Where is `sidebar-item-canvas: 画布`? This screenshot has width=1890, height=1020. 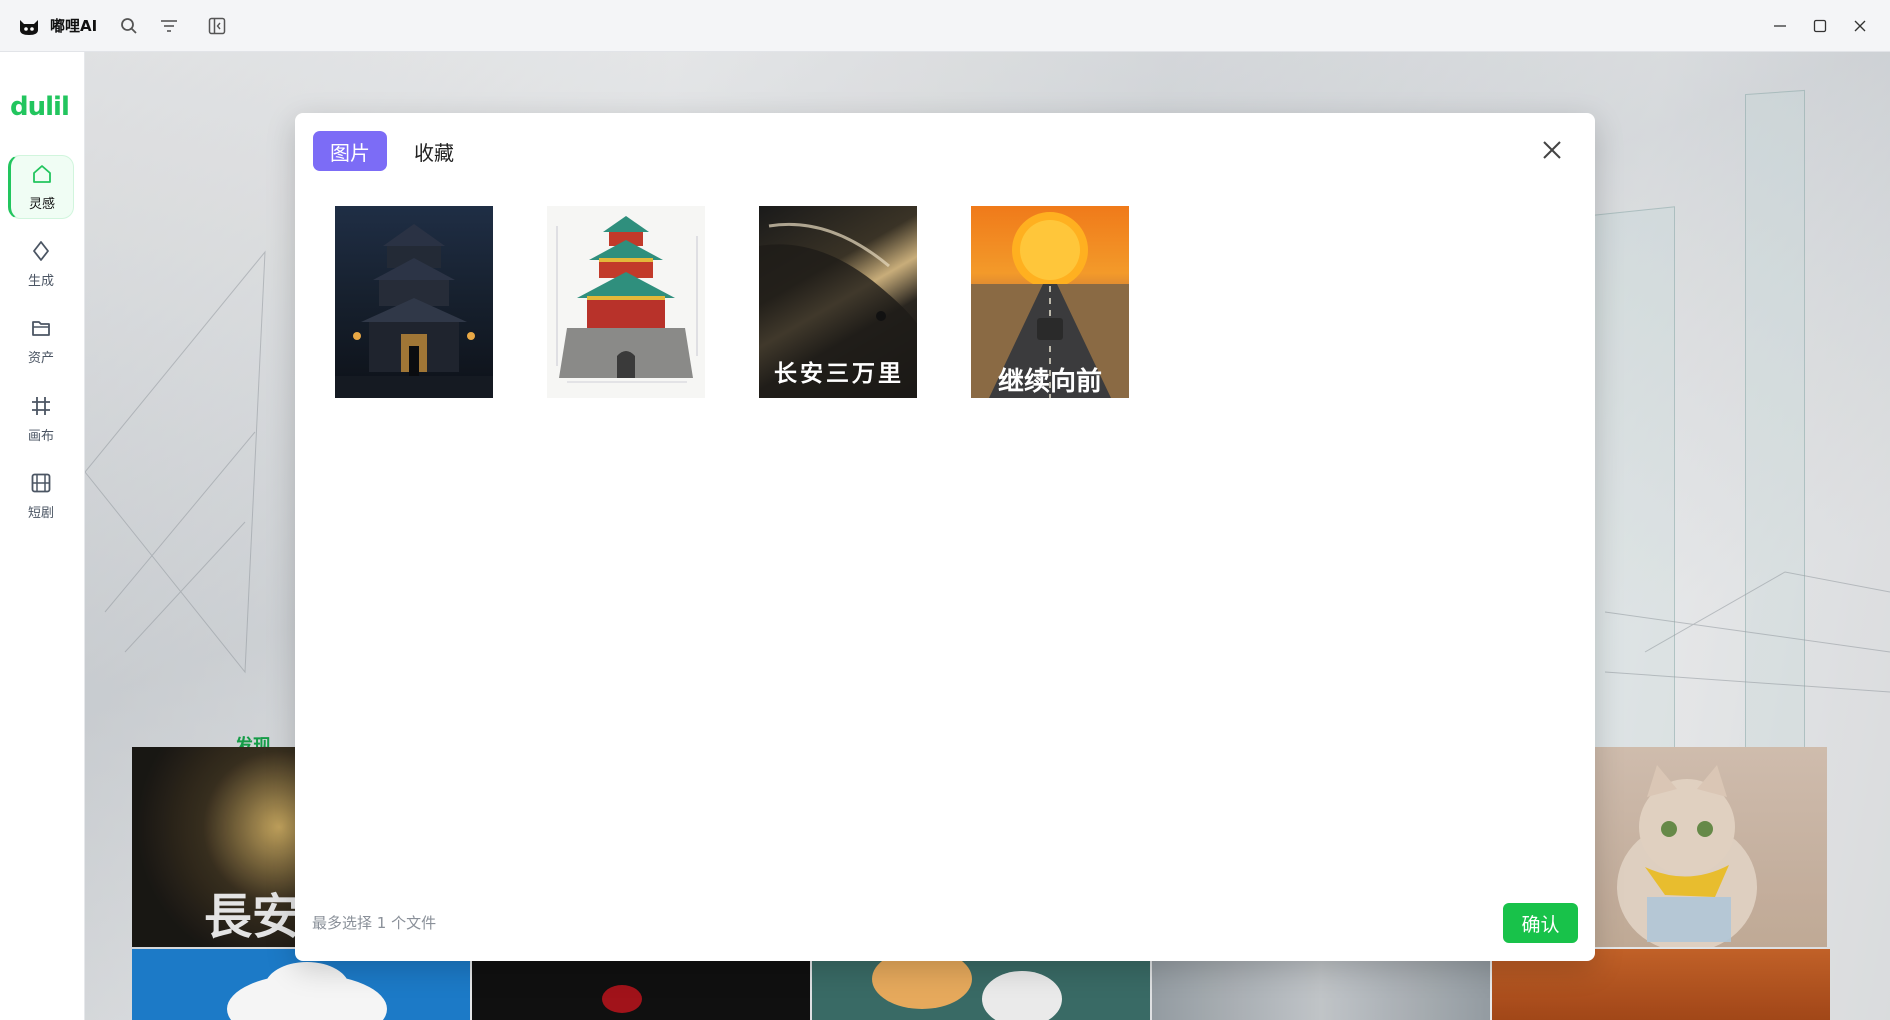
sidebar-item-canvas: 画布 is located at coordinates (41, 419).